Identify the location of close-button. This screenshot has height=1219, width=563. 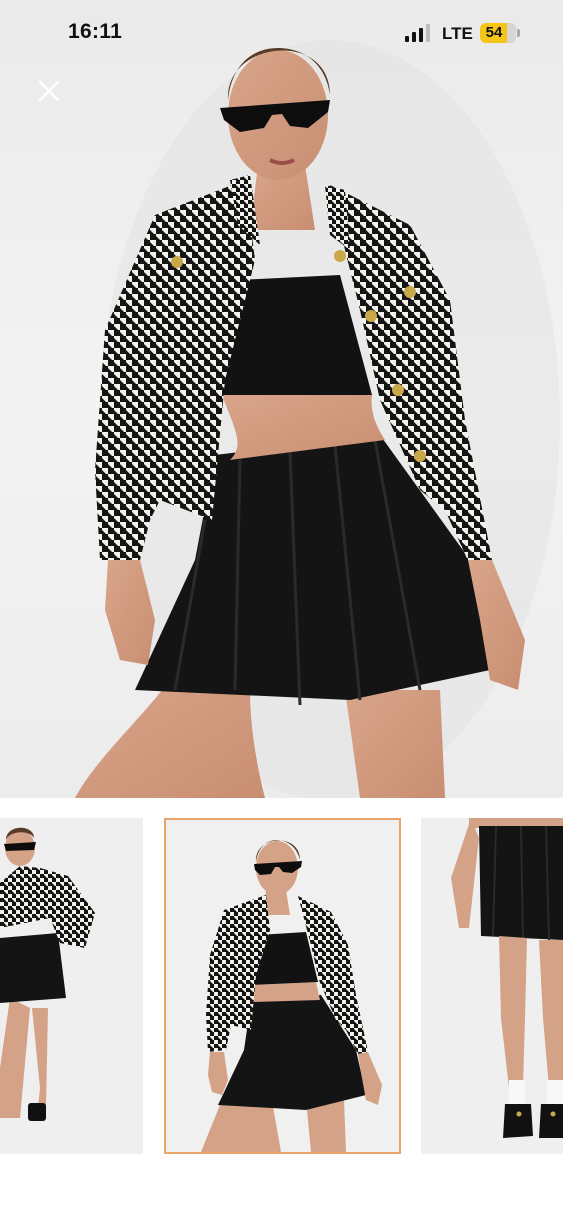
(49, 91).